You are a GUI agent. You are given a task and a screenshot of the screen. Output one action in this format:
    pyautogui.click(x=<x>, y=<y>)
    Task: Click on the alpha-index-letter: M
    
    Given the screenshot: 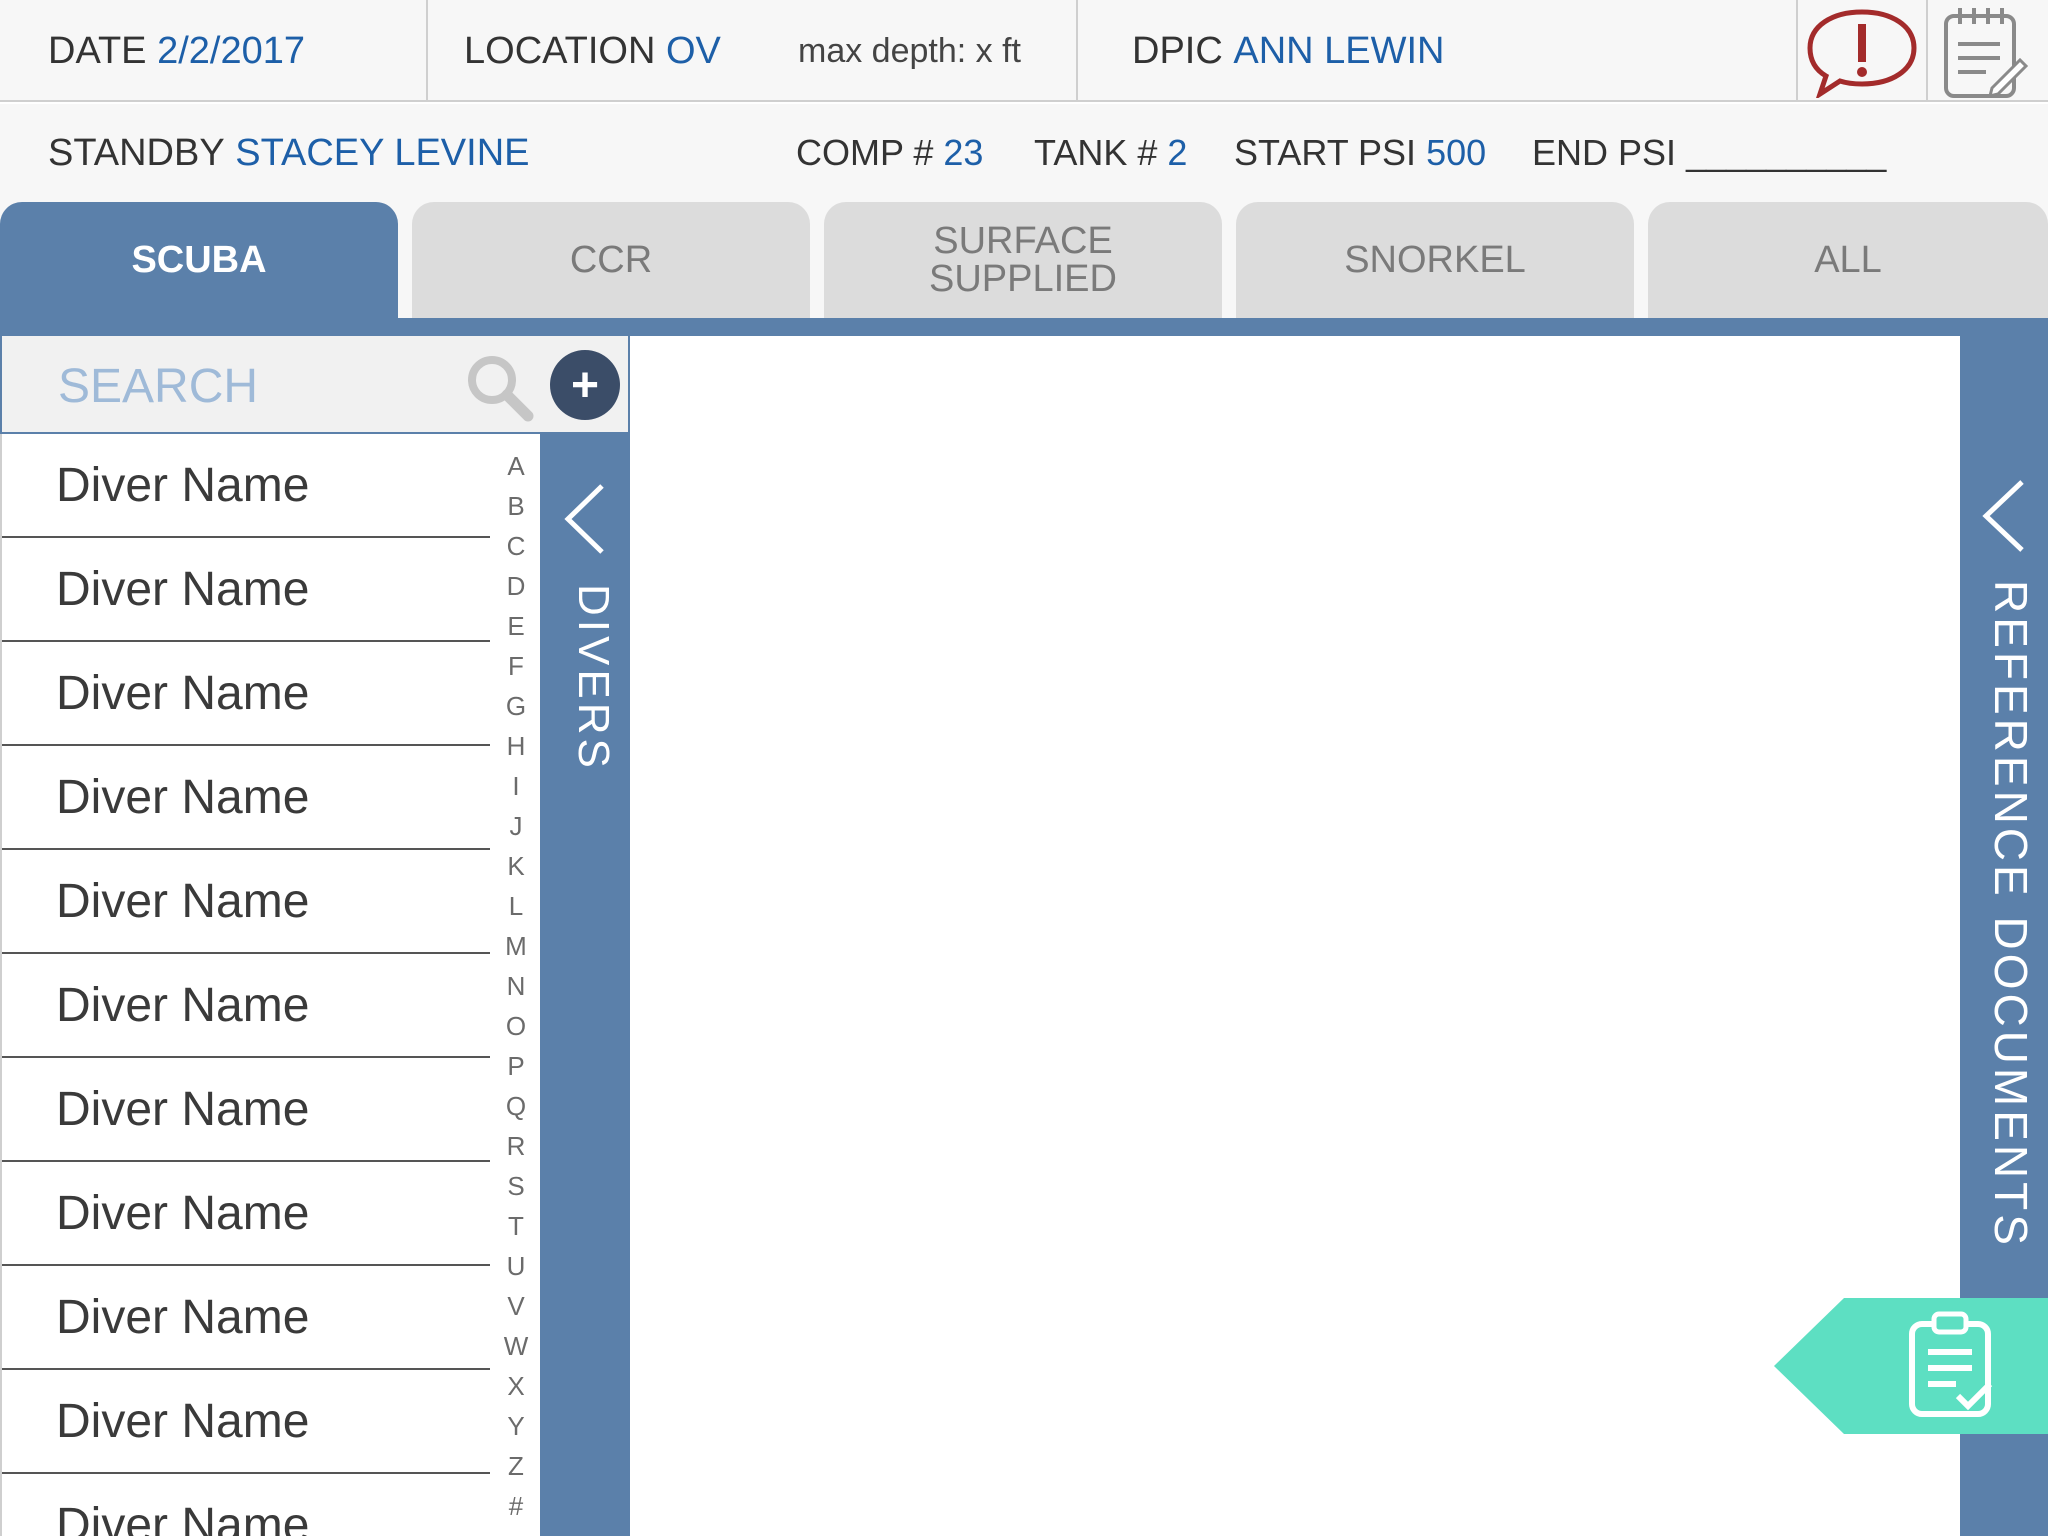 What is the action you would take?
    pyautogui.click(x=516, y=946)
    